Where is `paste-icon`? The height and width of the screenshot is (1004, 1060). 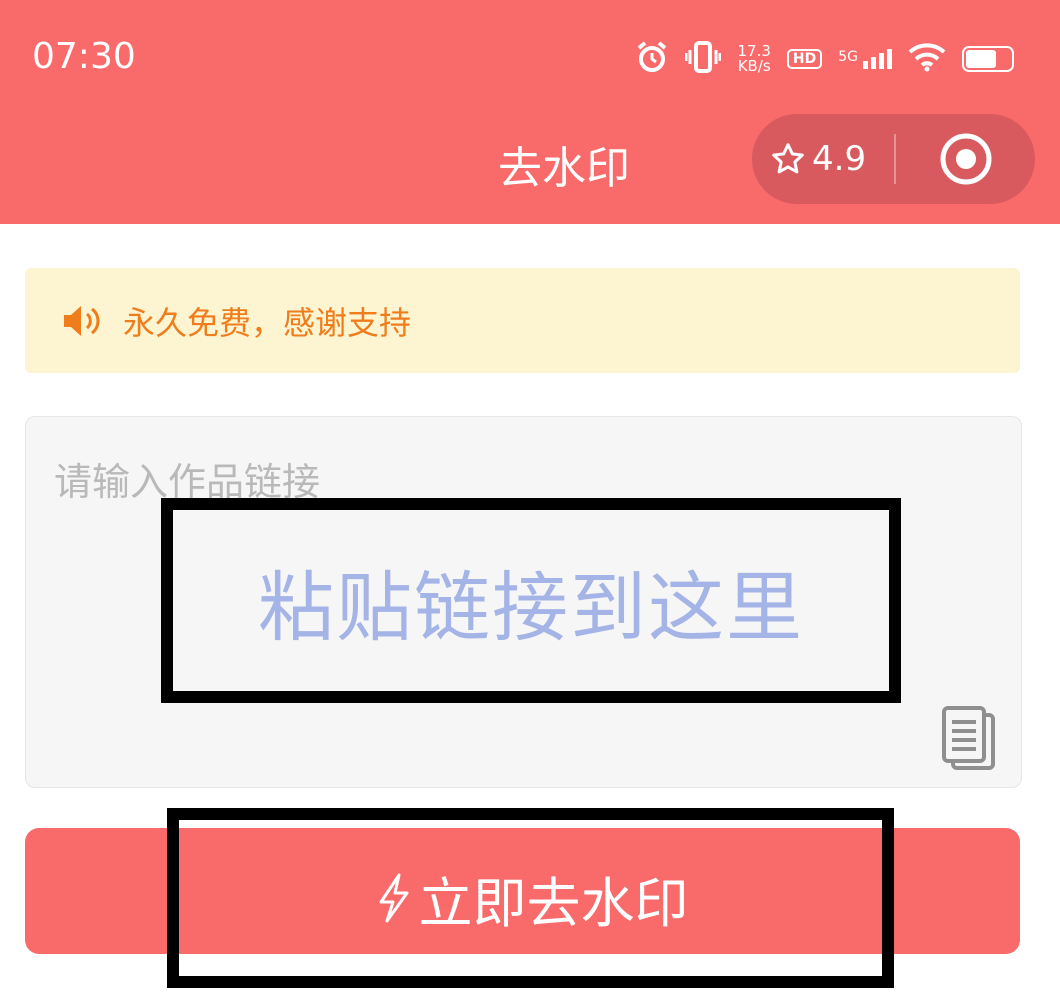
paste-icon is located at coordinates (969, 741).